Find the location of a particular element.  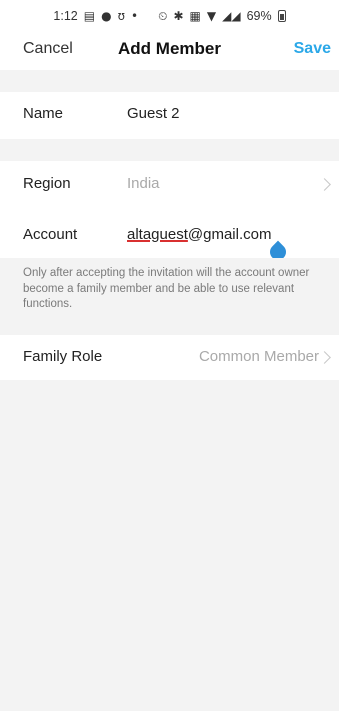

chat-notification-icon: ● is located at coordinates (106, 16).